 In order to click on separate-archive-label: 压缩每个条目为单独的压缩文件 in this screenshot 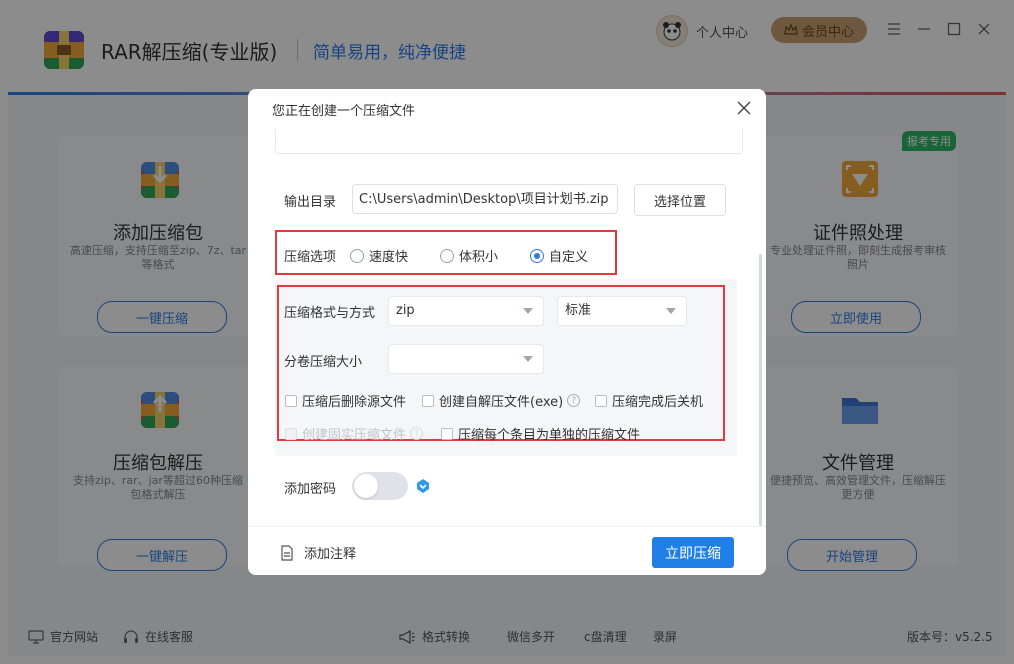, I will do `click(549, 435)`.